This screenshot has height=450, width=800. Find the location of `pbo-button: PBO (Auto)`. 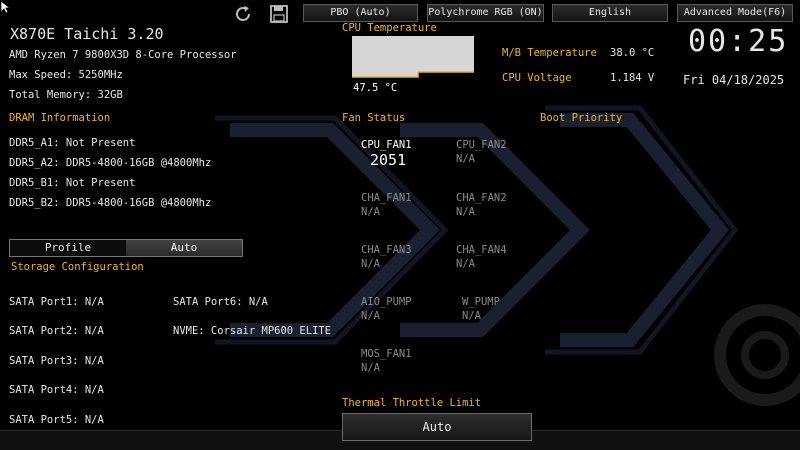

pbo-button: PBO (Auto) is located at coordinates (360, 13).